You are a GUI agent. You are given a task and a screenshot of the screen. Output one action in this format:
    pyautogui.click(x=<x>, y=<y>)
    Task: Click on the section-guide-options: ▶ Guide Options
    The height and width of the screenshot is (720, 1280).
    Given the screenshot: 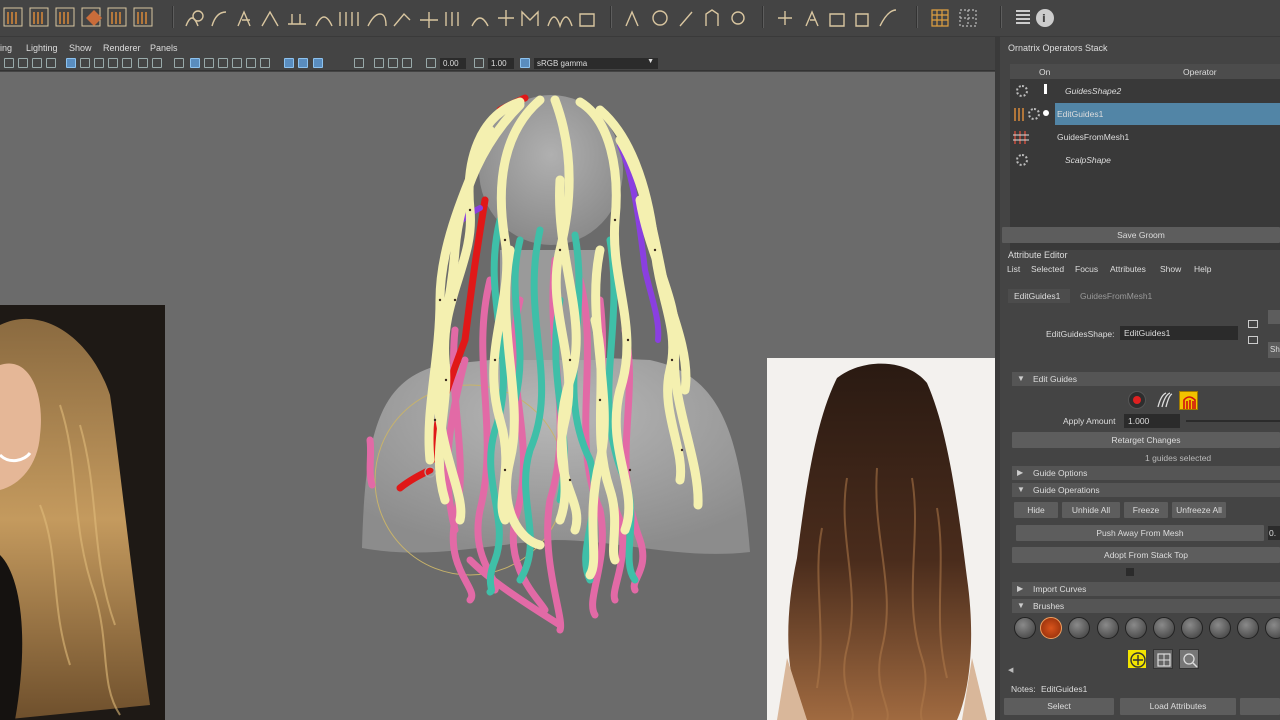 What is the action you would take?
    pyautogui.click(x=1146, y=473)
    